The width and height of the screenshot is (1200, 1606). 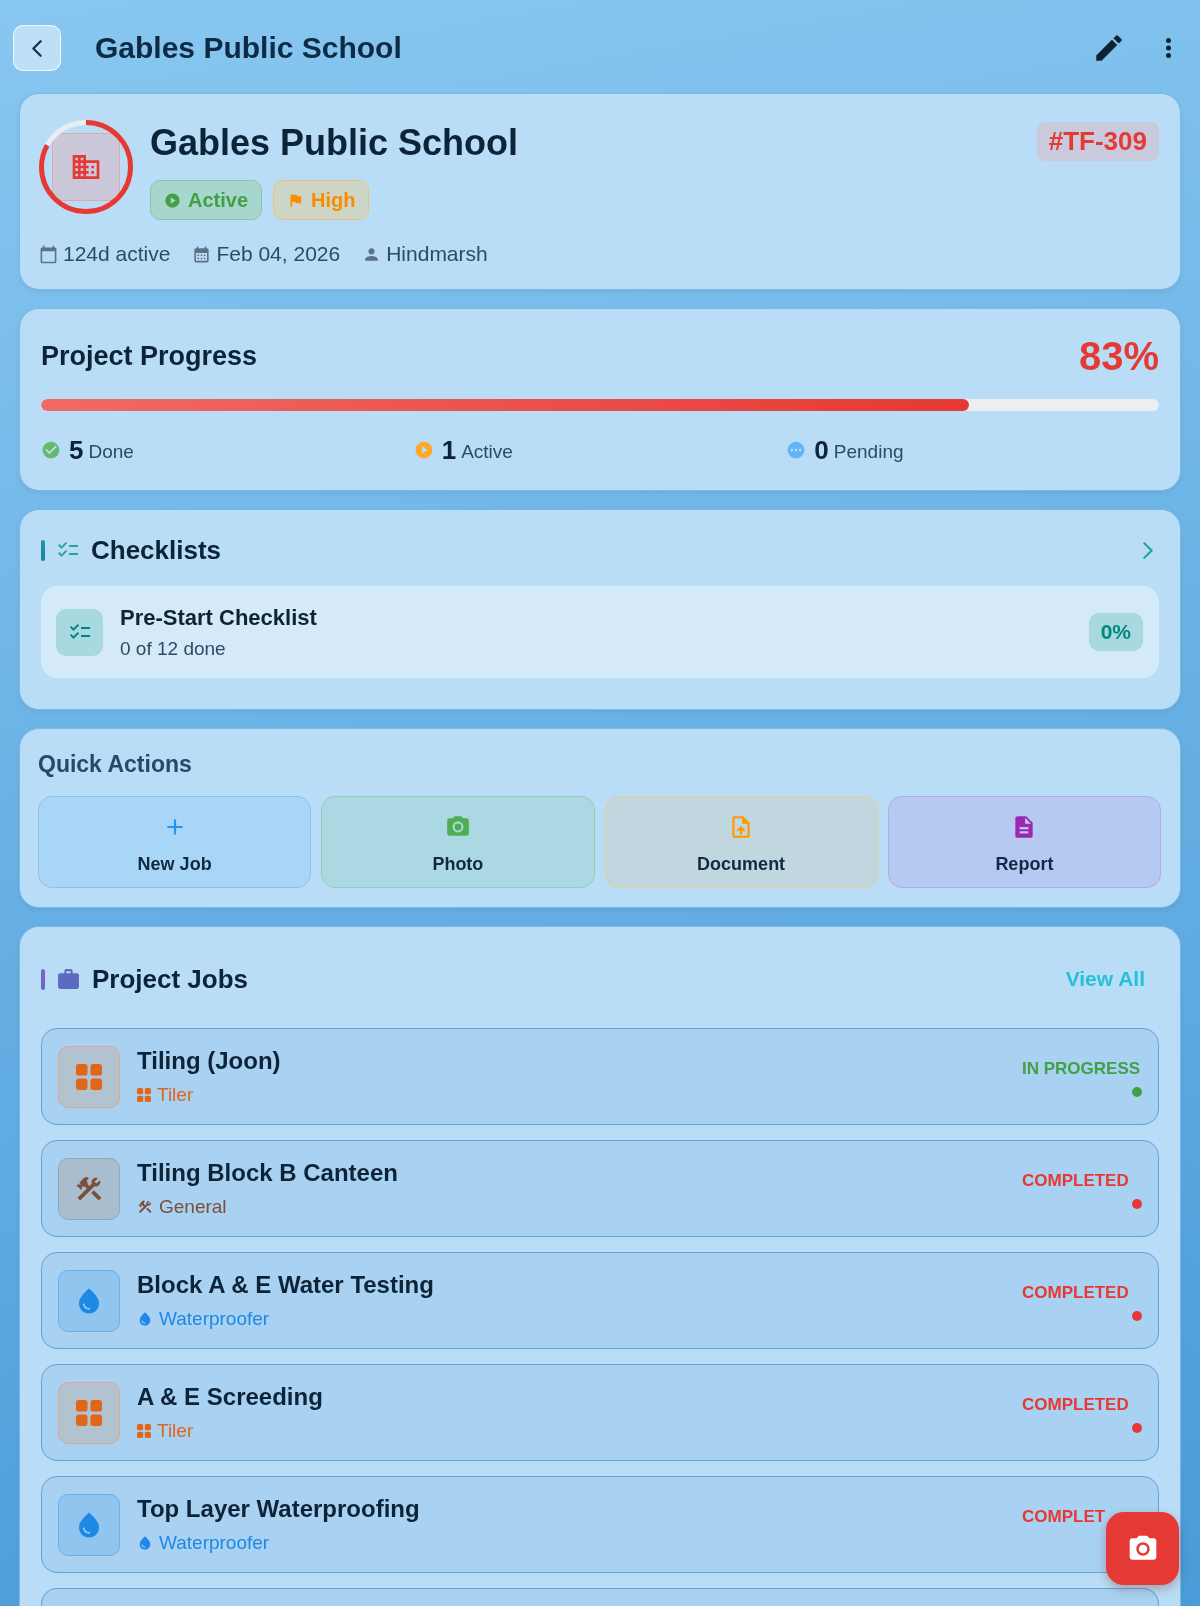 I want to click on stat-label: Pending, so click(x=868, y=451).